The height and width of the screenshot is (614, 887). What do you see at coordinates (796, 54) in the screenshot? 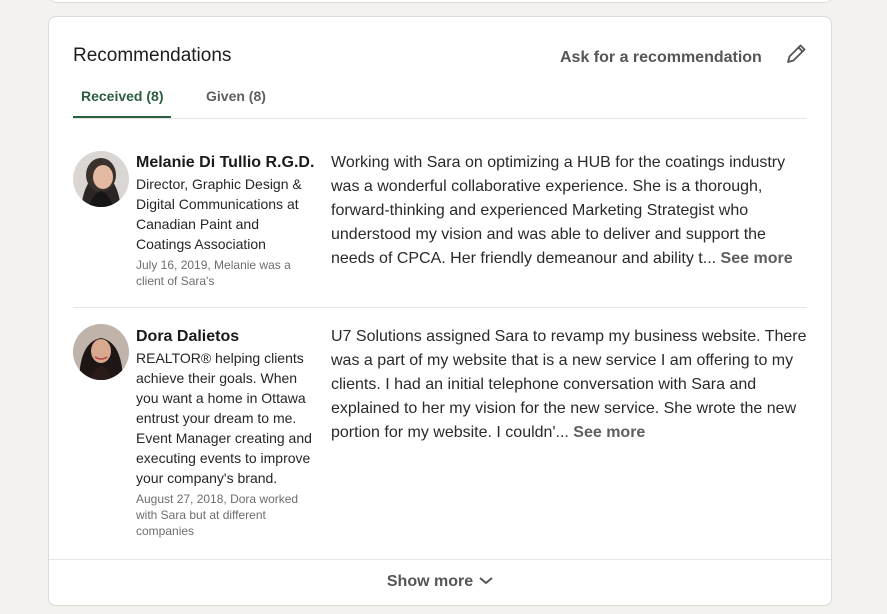
I see `pencil-icon` at bounding box center [796, 54].